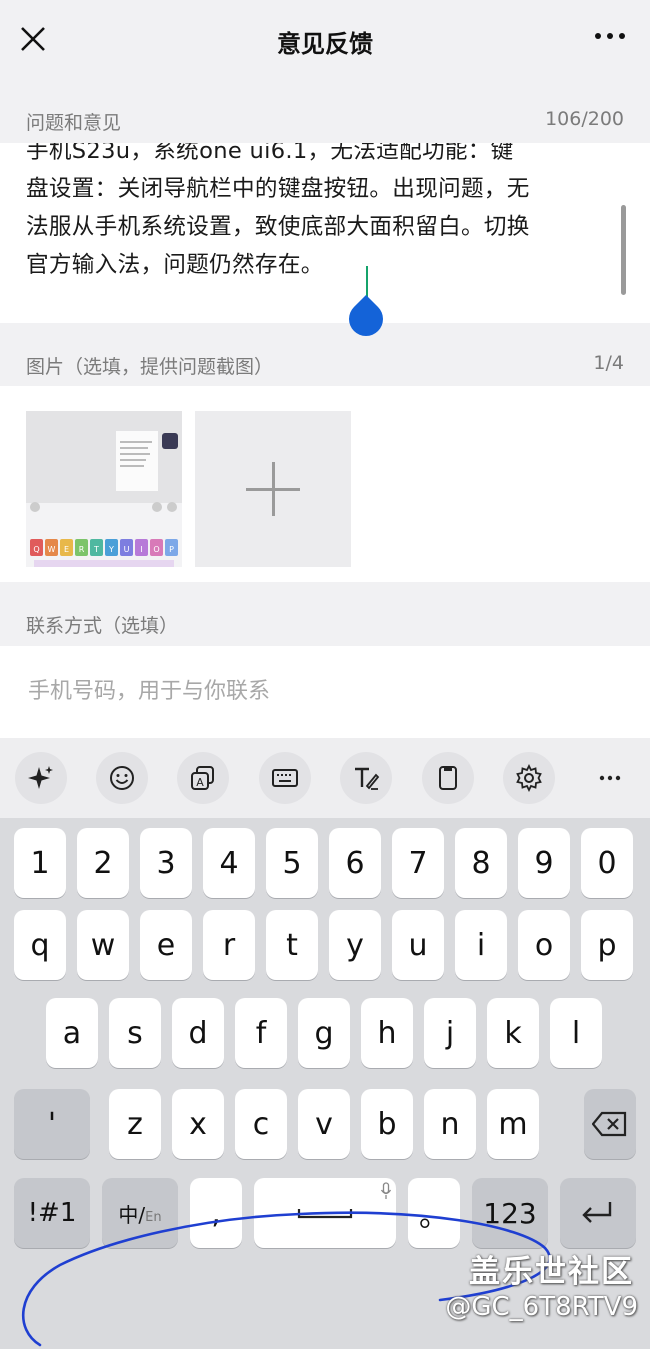 The image size is (650, 1349). What do you see at coordinates (386, 1190) in the screenshot?
I see `microphone-icon` at bounding box center [386, 1190].